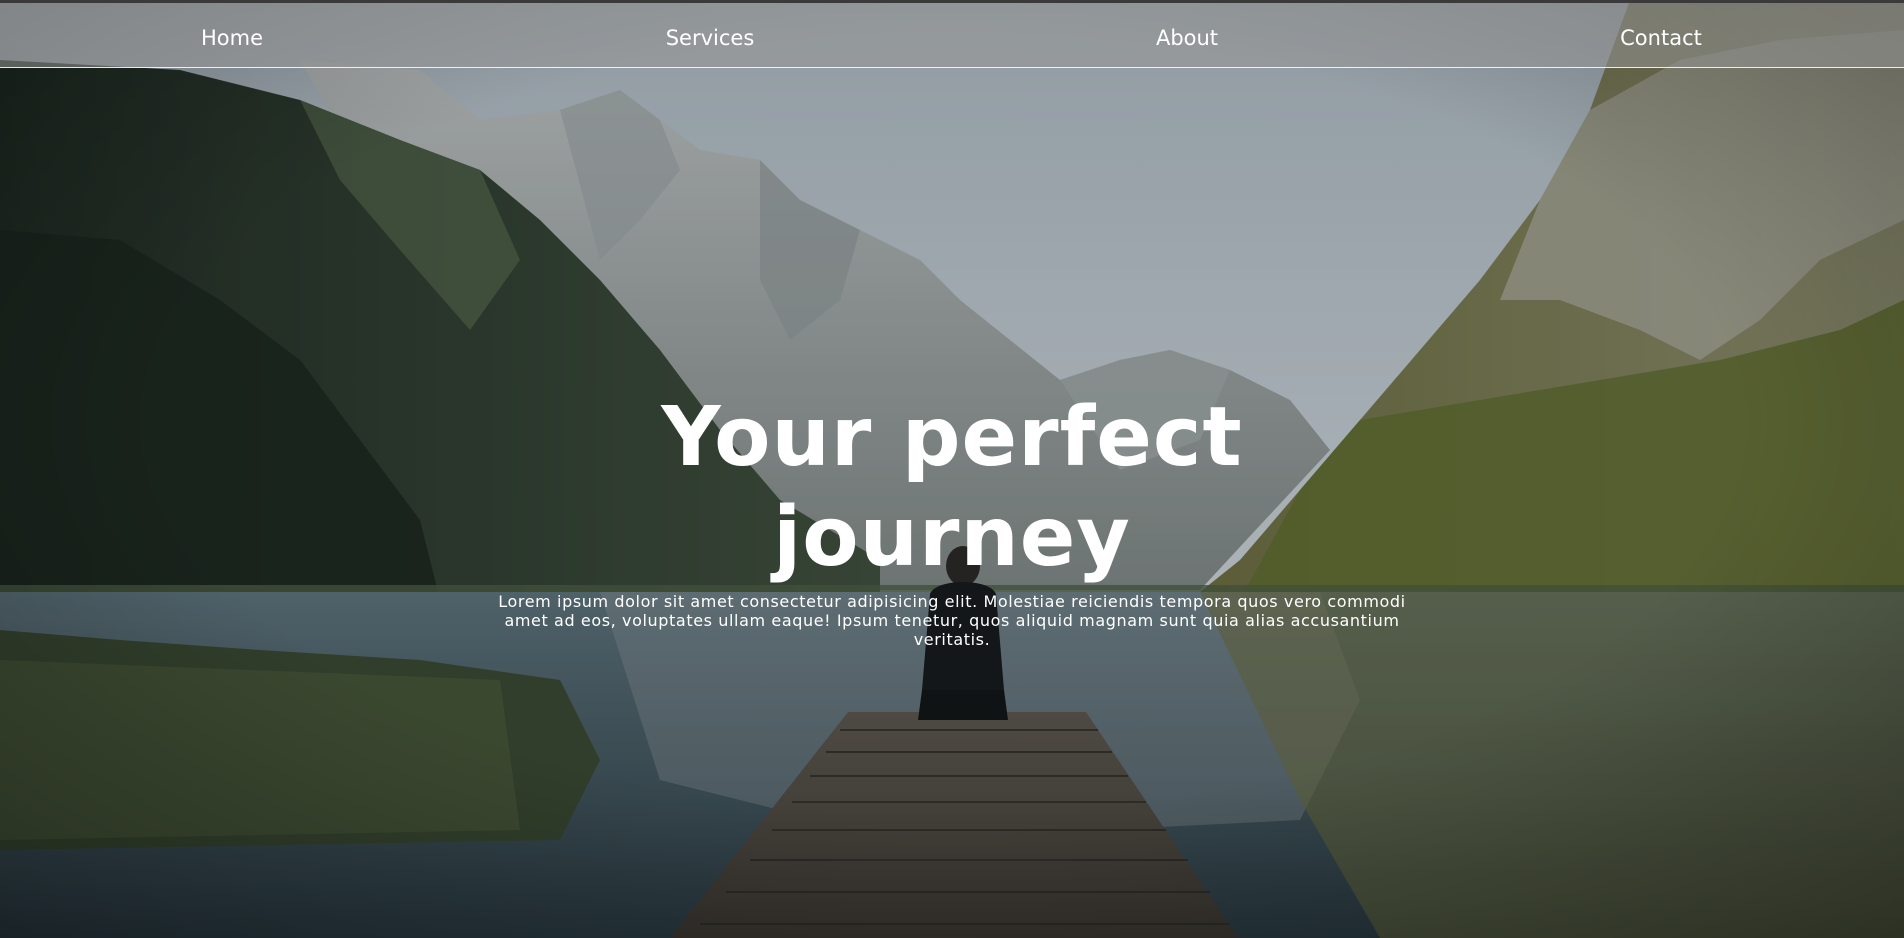  I want to click on nav-link-home: Home, so click(232, 38).